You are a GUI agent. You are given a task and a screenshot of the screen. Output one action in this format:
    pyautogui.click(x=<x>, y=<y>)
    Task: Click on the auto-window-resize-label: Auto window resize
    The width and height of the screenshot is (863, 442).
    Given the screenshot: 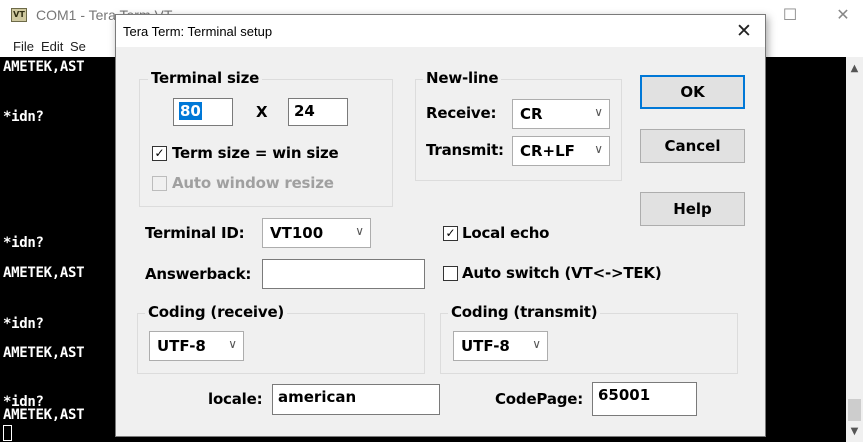 What is the action you would take?
    pyautogui.click(x=253, y=183)
    